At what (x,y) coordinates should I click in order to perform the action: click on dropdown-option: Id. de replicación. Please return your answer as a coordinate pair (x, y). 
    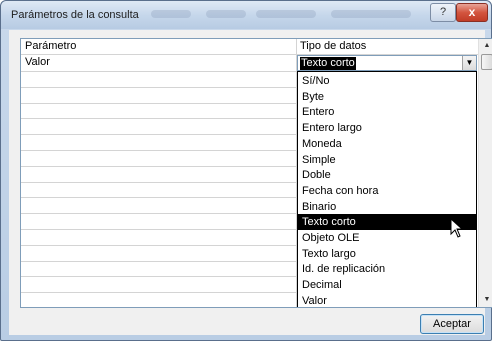
    Looking at the image, I should click on (387, 269).